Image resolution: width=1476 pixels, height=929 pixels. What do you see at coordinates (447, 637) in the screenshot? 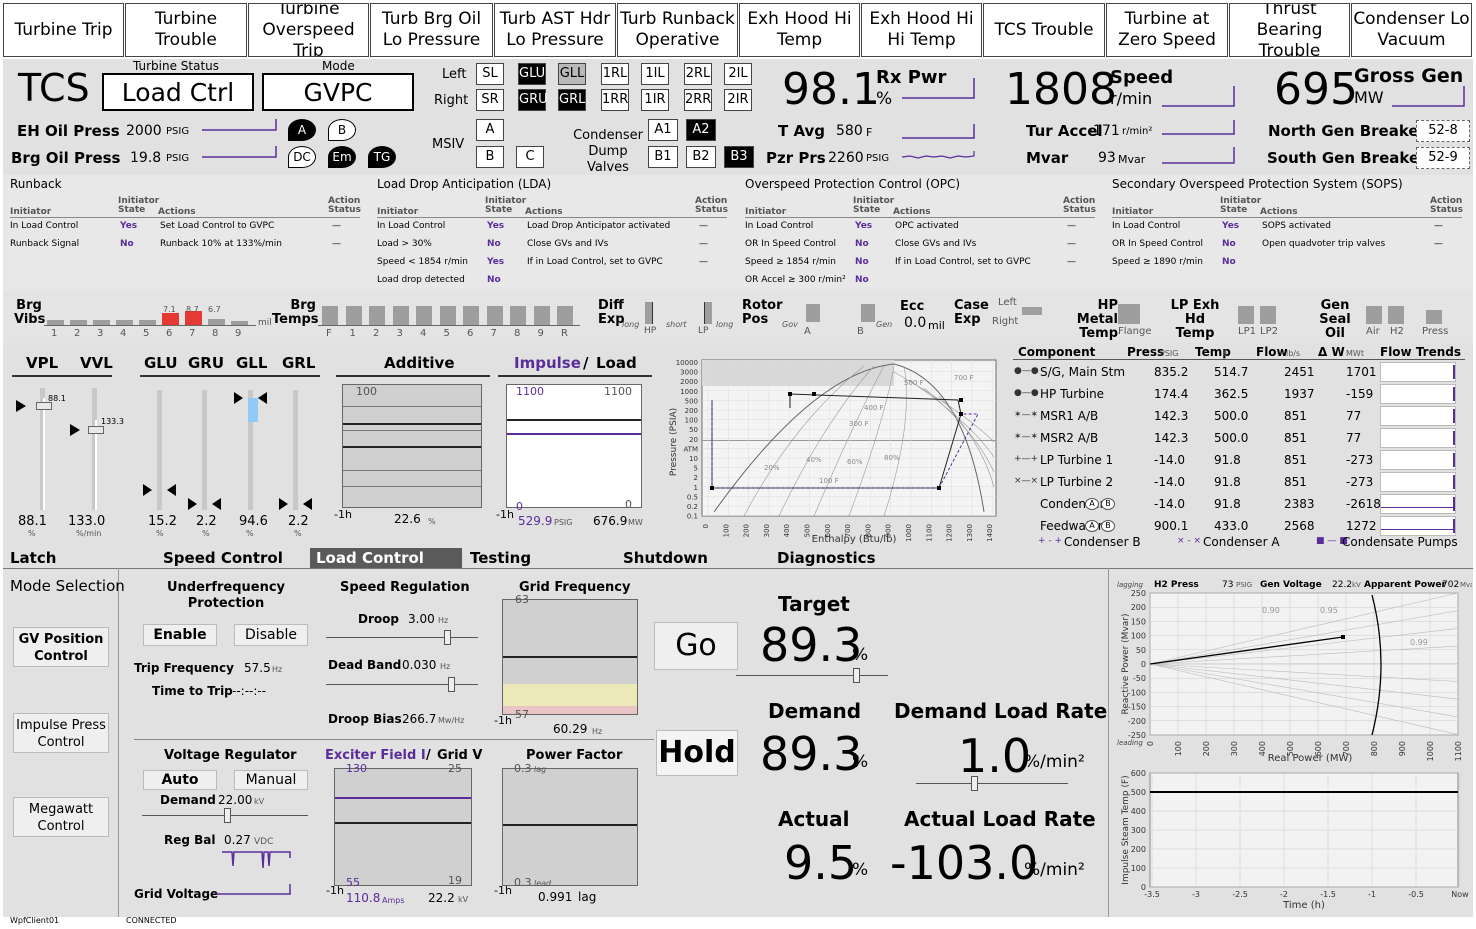
I see `droop-slider` at bounding box center [447, 637].